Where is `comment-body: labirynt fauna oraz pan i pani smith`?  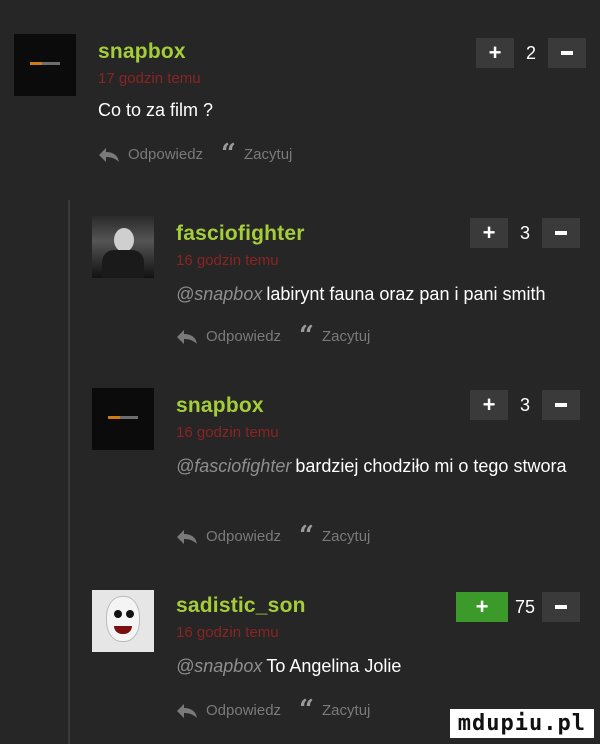
comment-body: labirynt fauna oraz pan i pani smith is located at coordinates (406, 294).